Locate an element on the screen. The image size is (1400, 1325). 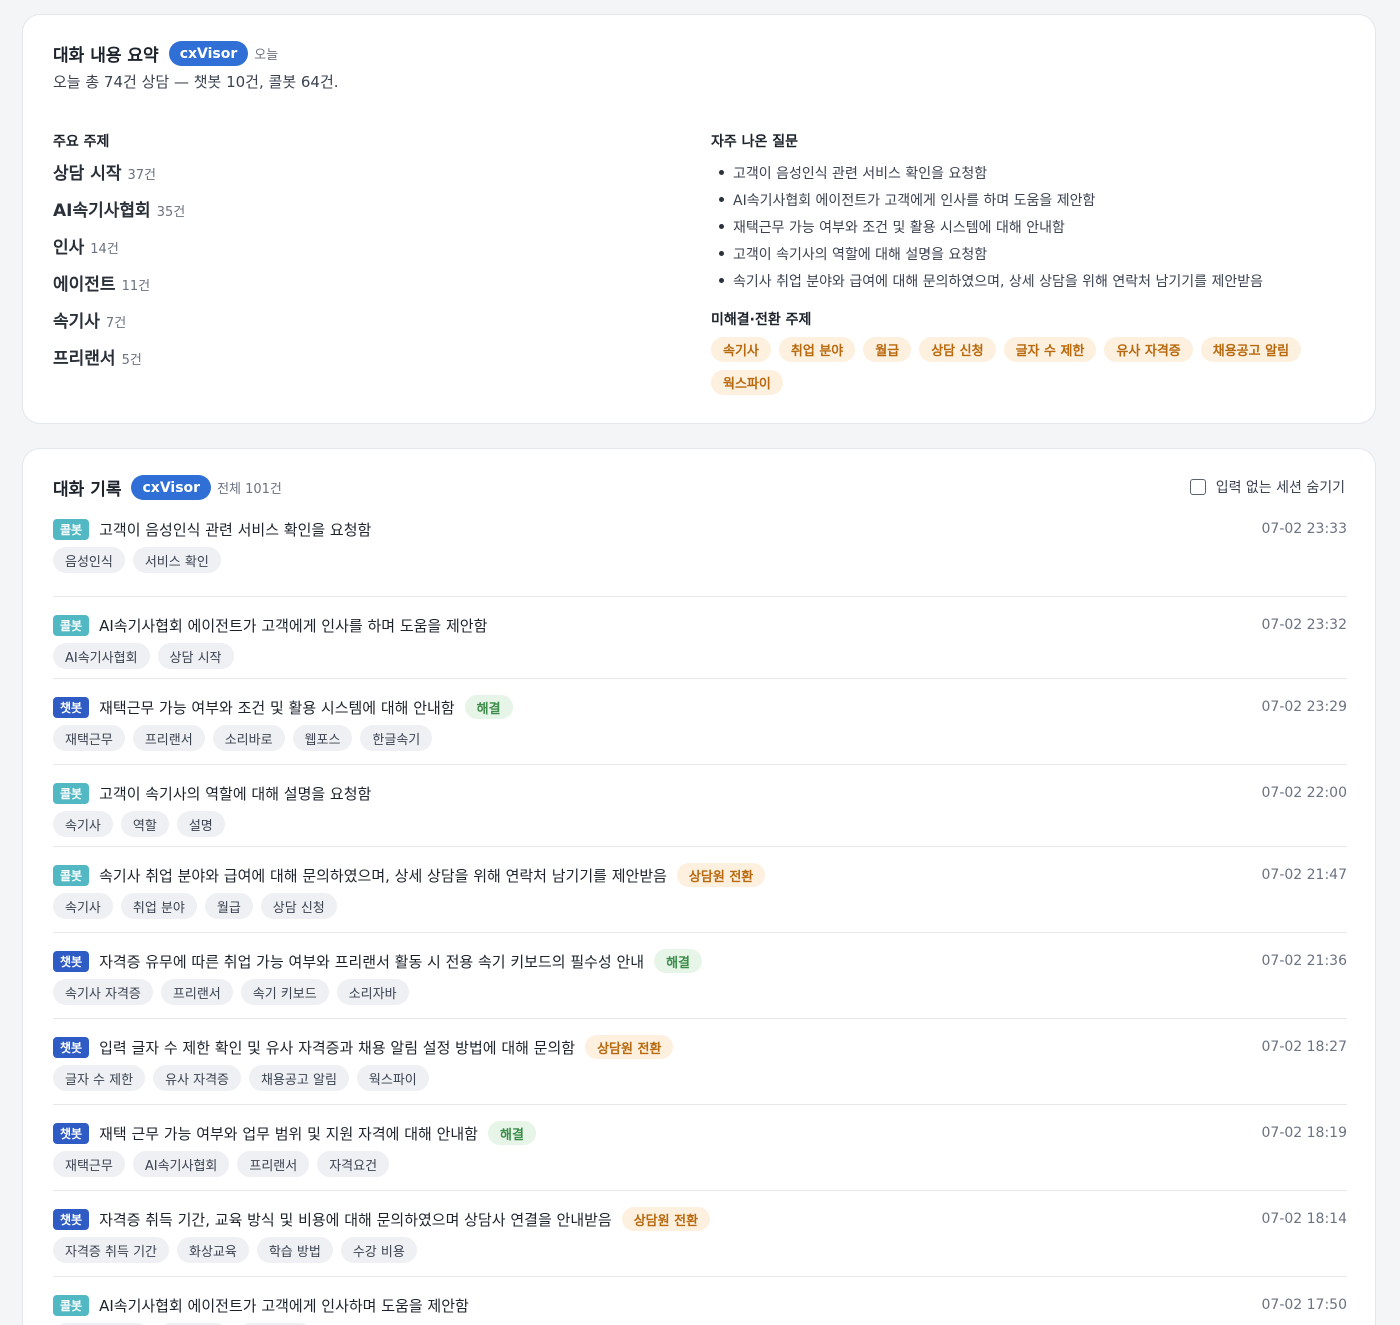
keyword-tag: 웍스파이 is located at coordinates (392, 1078).